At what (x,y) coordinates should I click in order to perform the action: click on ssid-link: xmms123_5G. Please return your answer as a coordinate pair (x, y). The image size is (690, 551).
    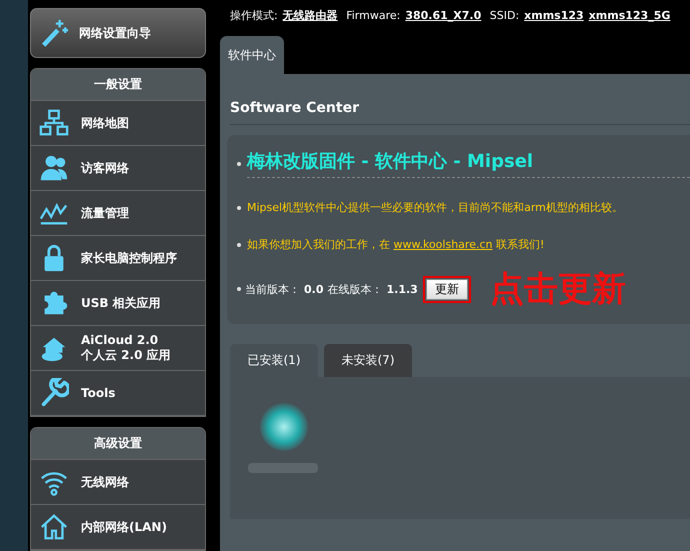
    Looking at the image, I should click on (629, 15).